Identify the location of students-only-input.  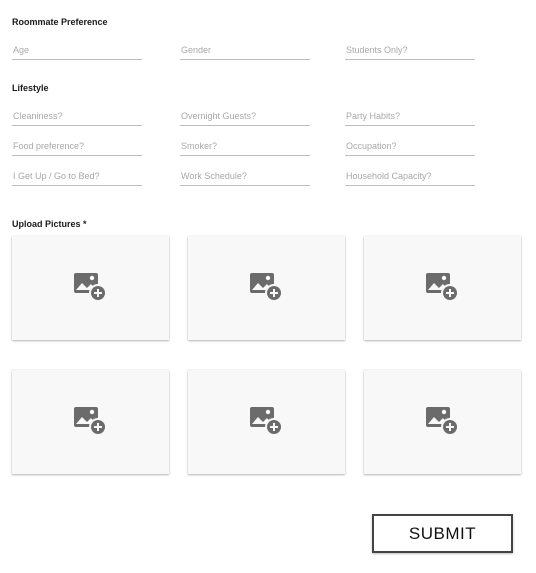
(410, 51).